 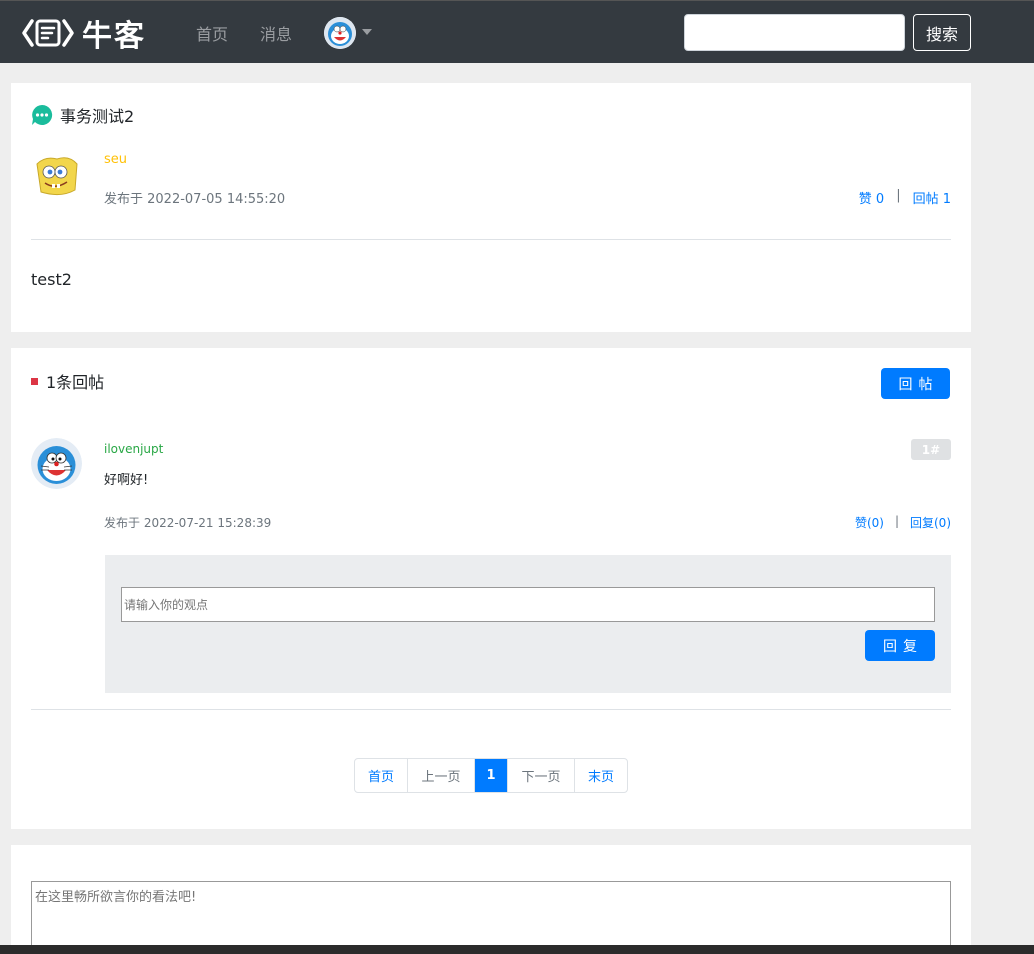 I want to click on post-like-link: 赞 0, so click(x=871, y=197).